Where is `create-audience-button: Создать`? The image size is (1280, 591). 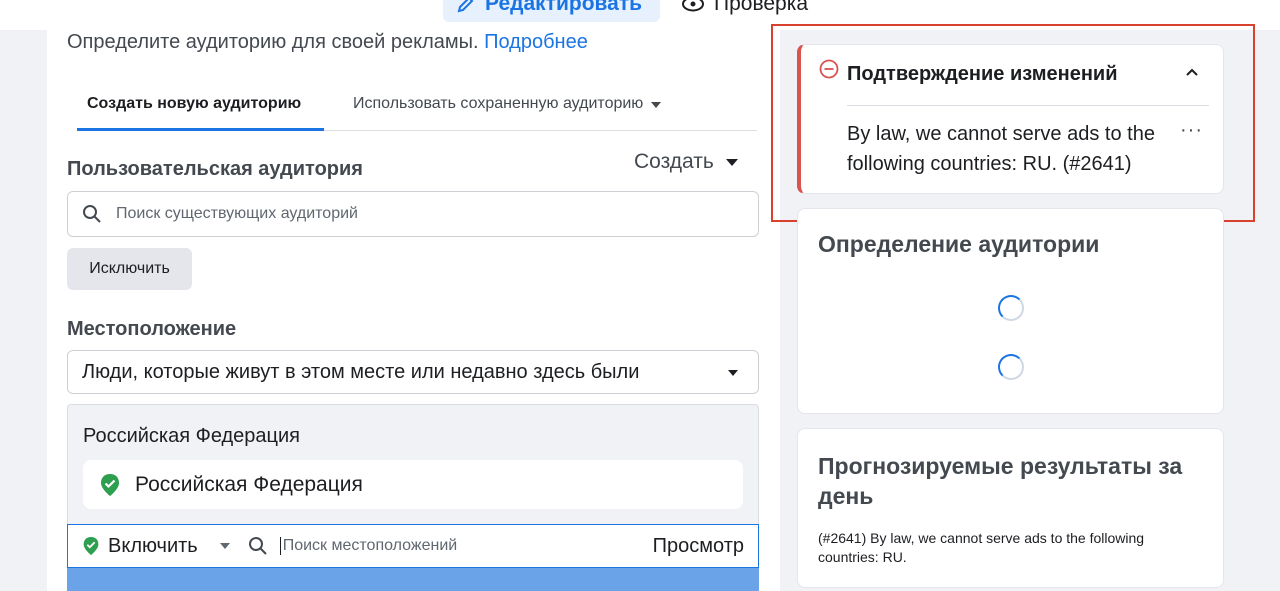
create-audience-button: Создать is located at coordinates (686, 162).